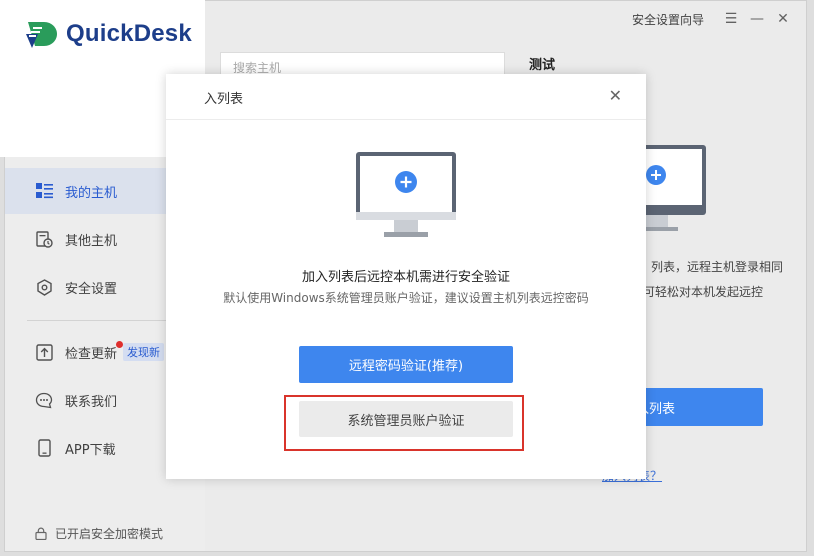 The image size is (814, 556). What do you see at coordinates (406, 198) in the screenshot?
I see `monitor-illustration` at bounding box center [406, 198].